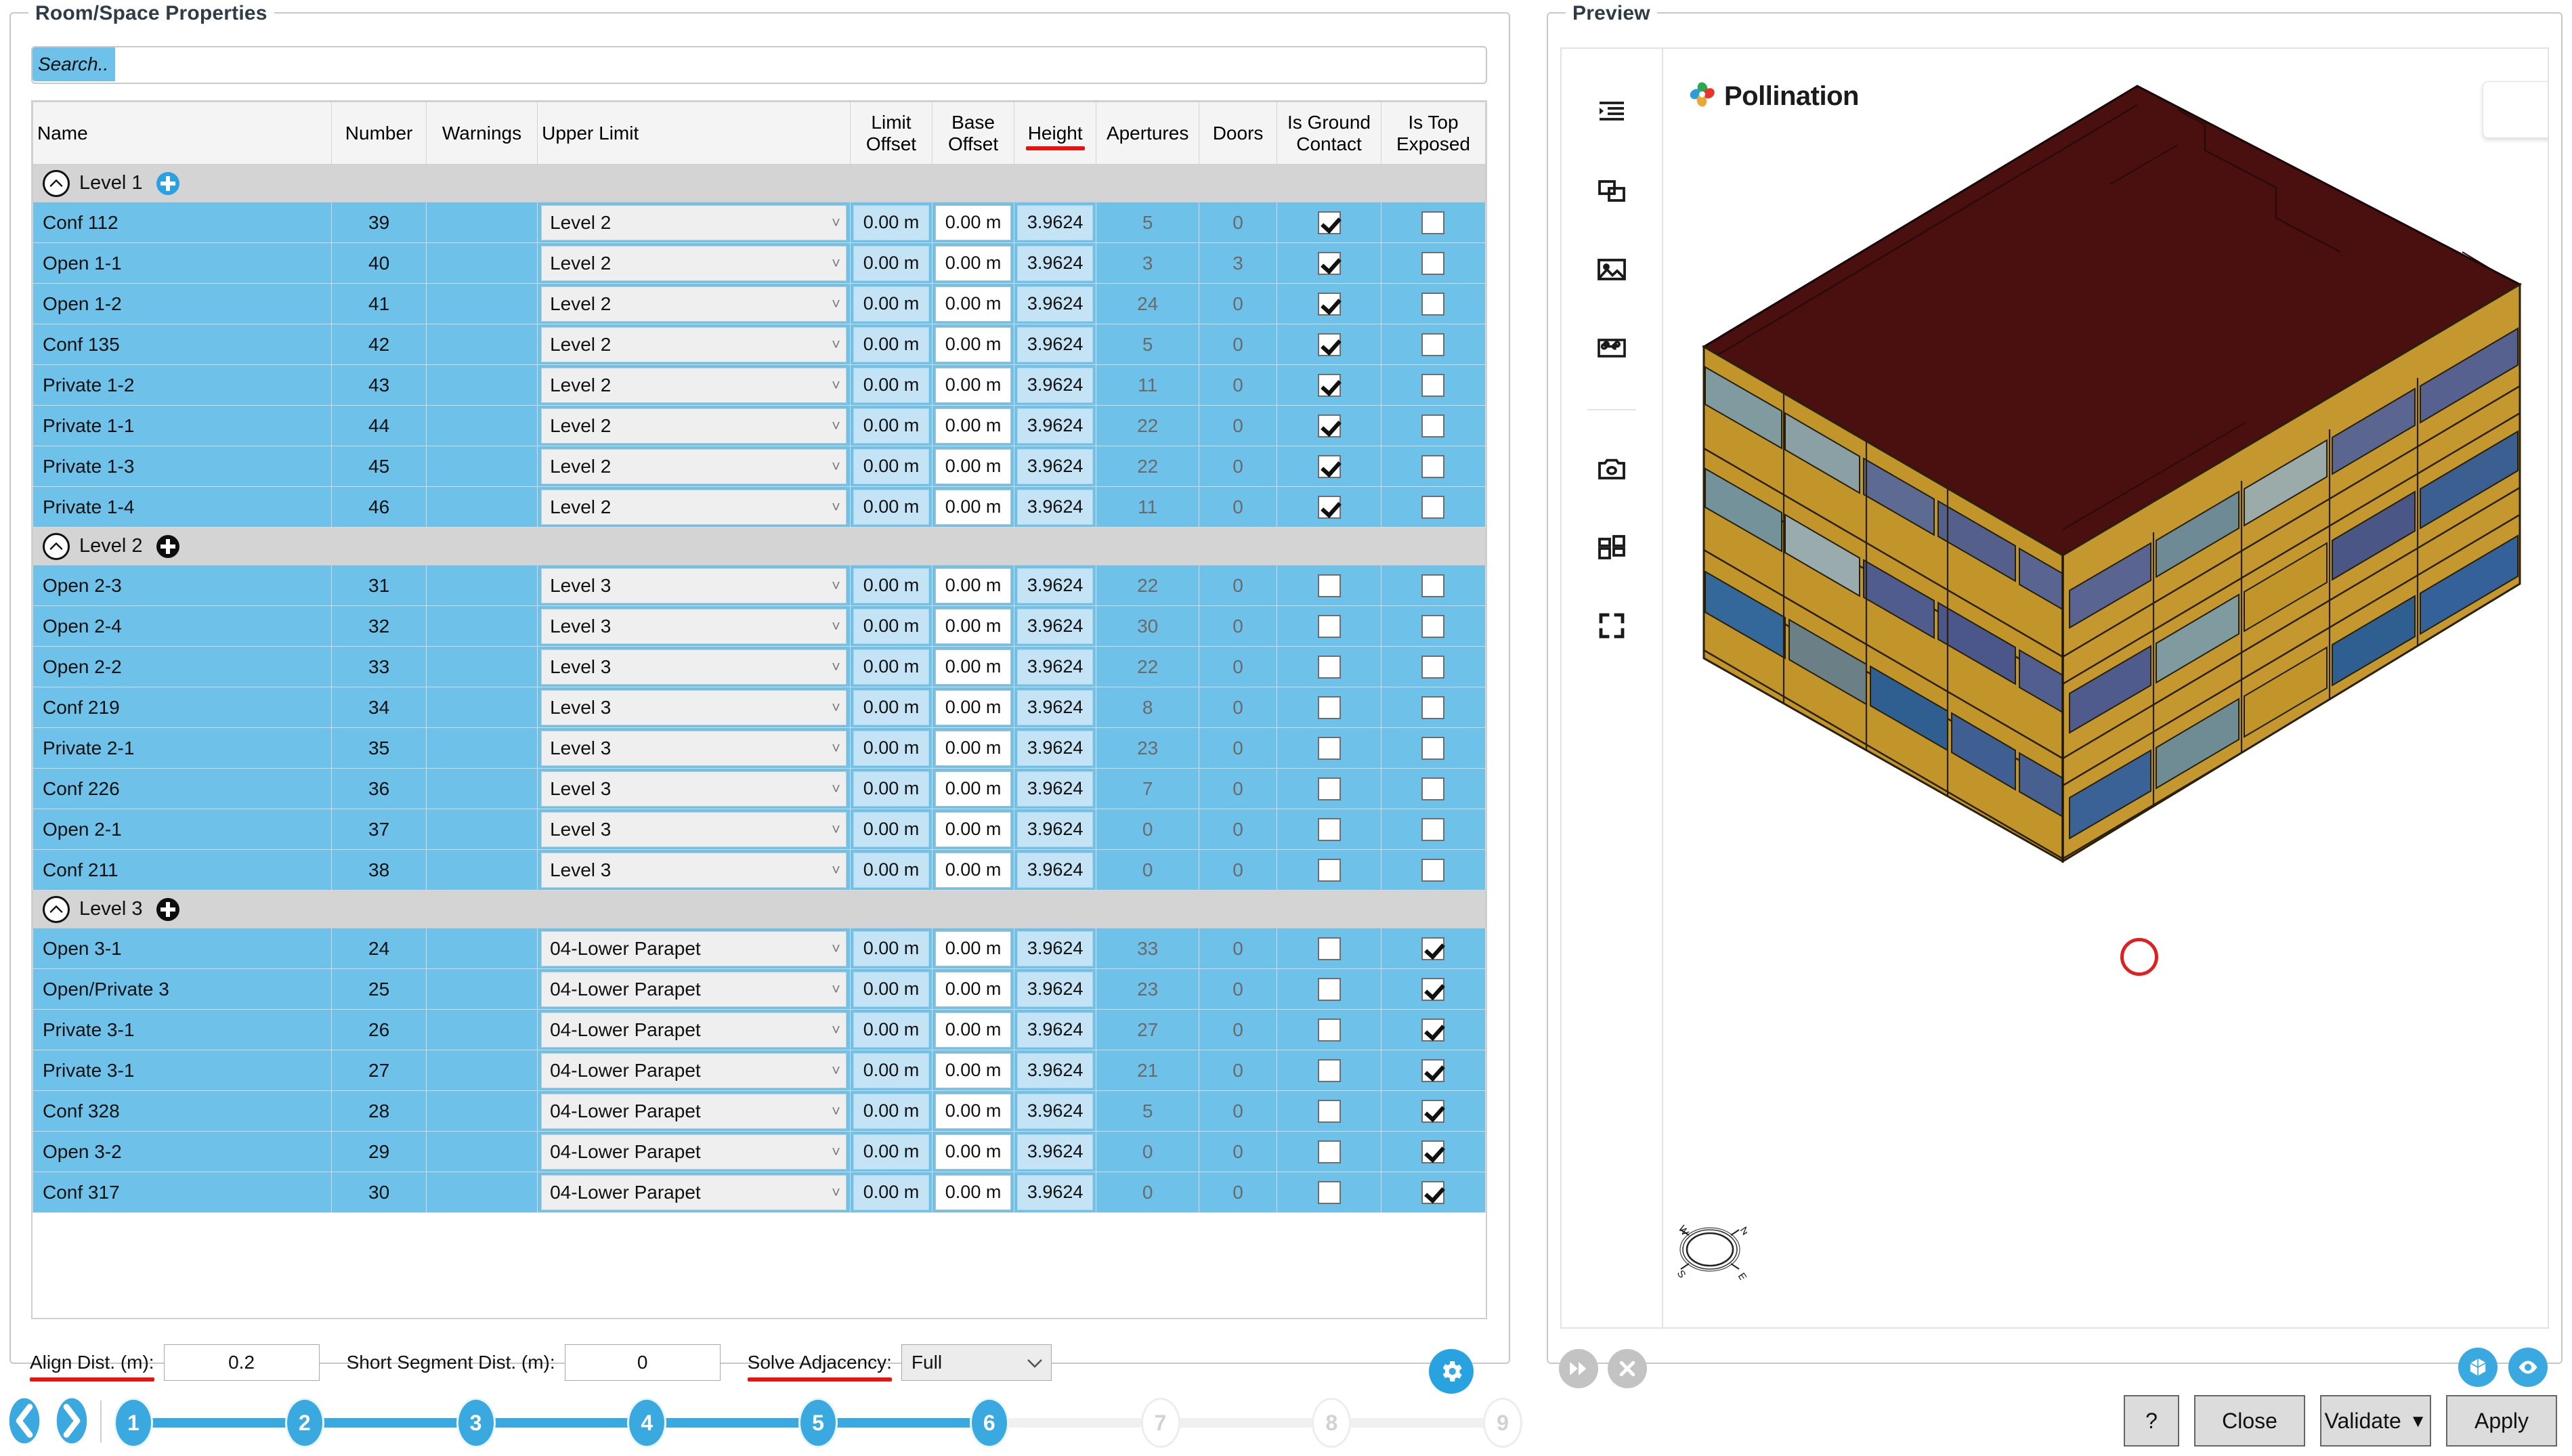  I want to click on column-header-base-offset: Base Offset, so click(973, 133).